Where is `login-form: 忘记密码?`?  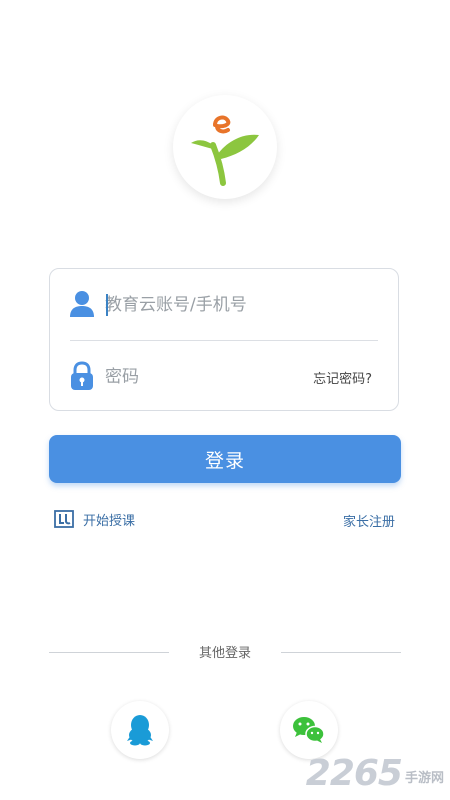
login-form: 忘记密码? is located at coordinates (224, 339).